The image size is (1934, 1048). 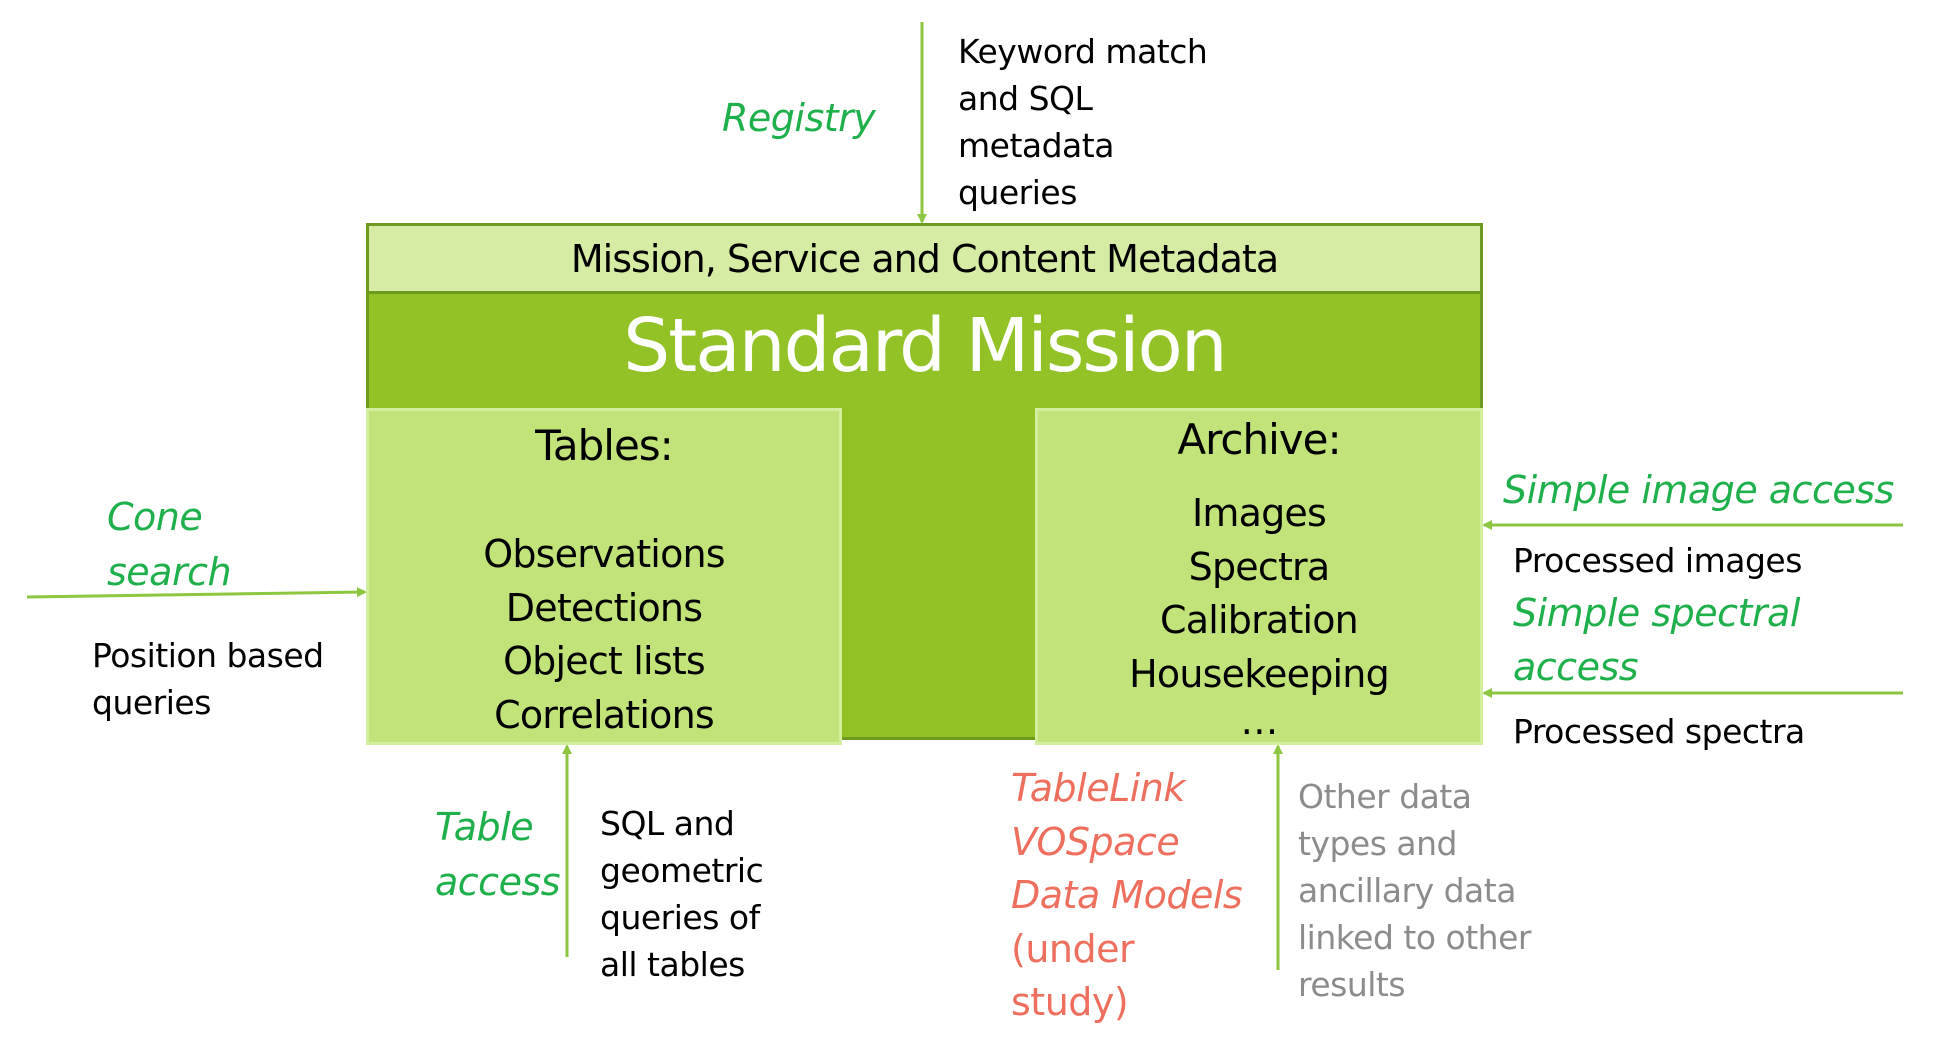 I want to click on registry-description-line: and SQL, so click(x=1025, y=98).